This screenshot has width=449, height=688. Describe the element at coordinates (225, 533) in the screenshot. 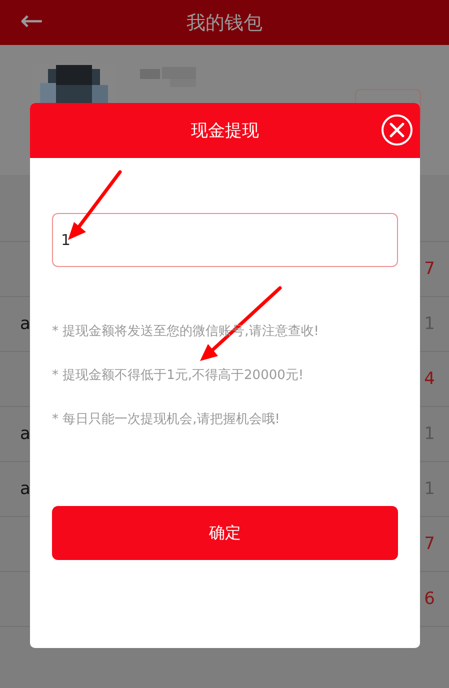

I see `confirm-button: 确定` at that location.